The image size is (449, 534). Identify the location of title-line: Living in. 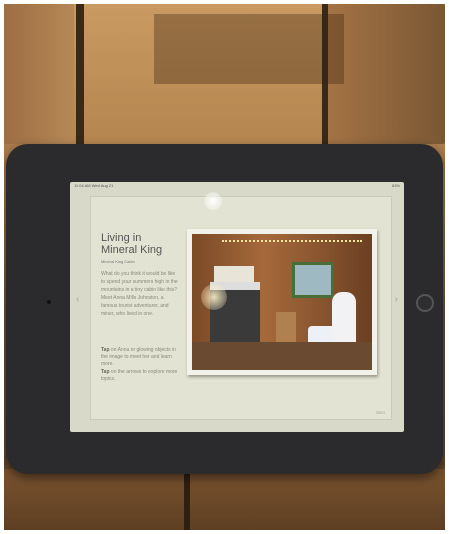
(121, 238).